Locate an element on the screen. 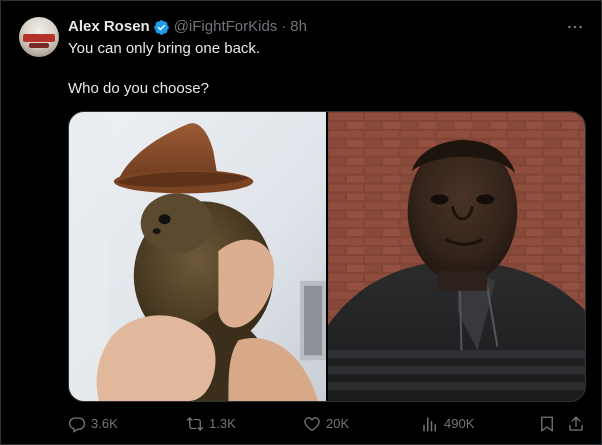  like-button: 20K is located at coordinates (326, 424).